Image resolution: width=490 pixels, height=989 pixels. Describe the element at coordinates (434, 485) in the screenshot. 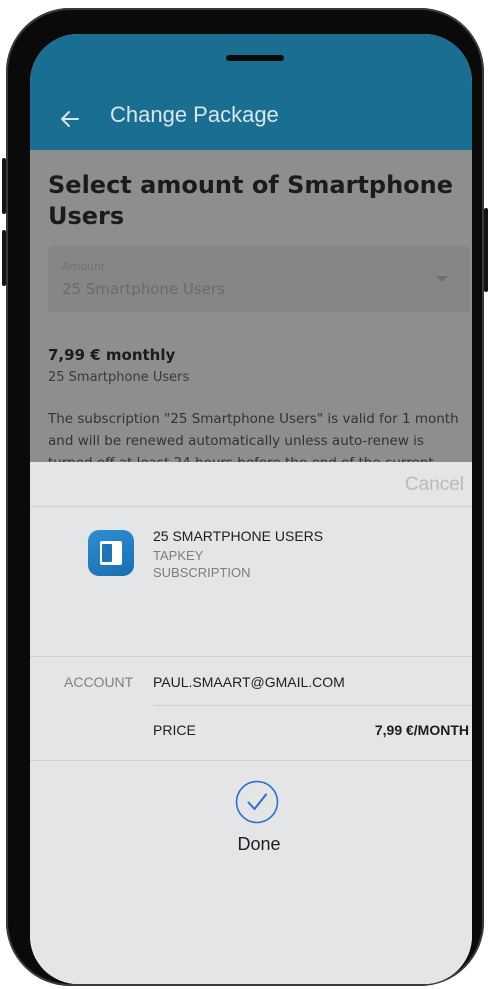

I see `cancel-button: Cancel` at that location.